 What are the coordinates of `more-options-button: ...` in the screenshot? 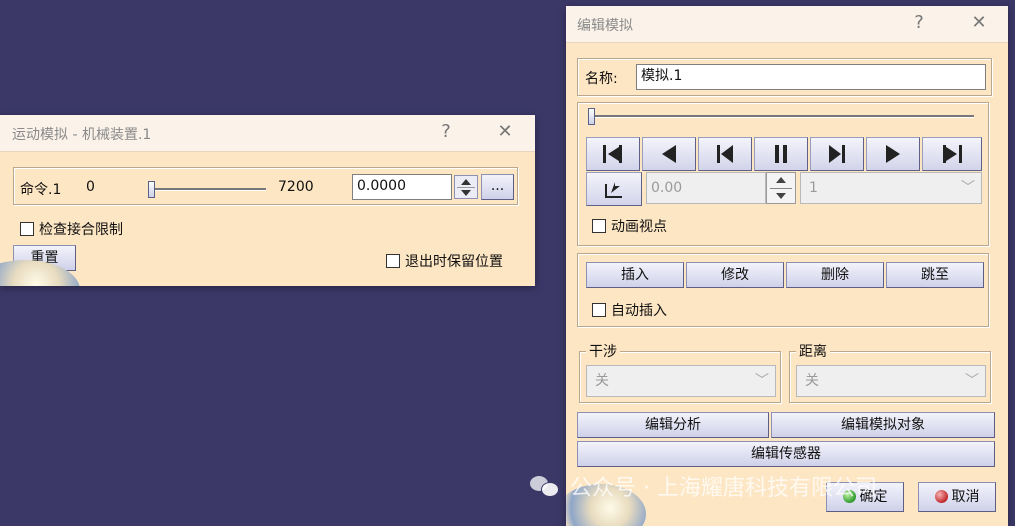 It's located at (497, 187).